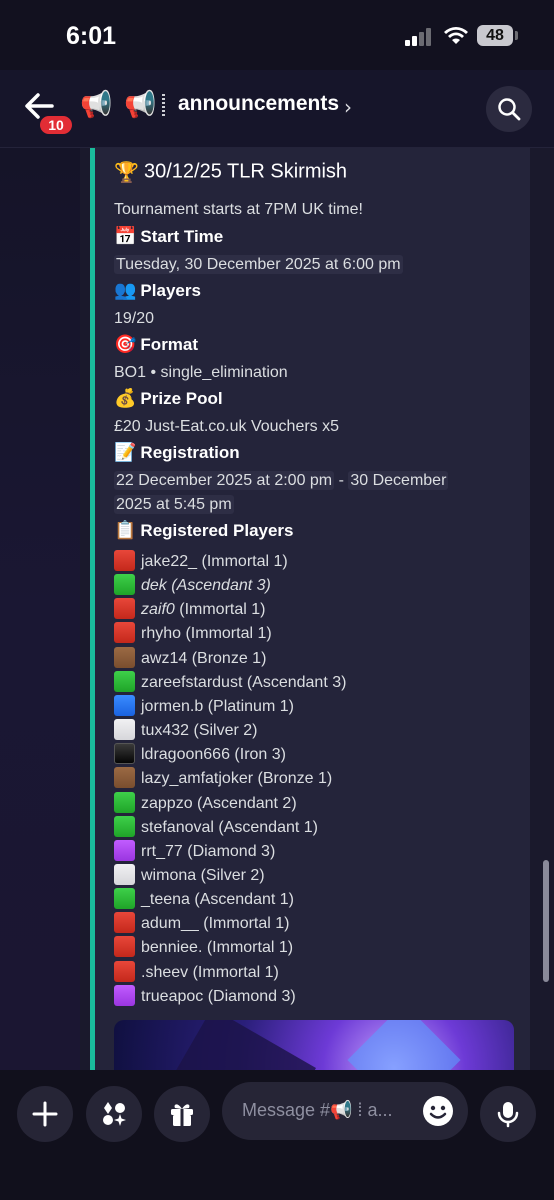 This screenshot has height=1200, width=554. Describe the element at coordinates (125, 398) in the screenshot. I see `money-bag-icon: 💰` at that location.